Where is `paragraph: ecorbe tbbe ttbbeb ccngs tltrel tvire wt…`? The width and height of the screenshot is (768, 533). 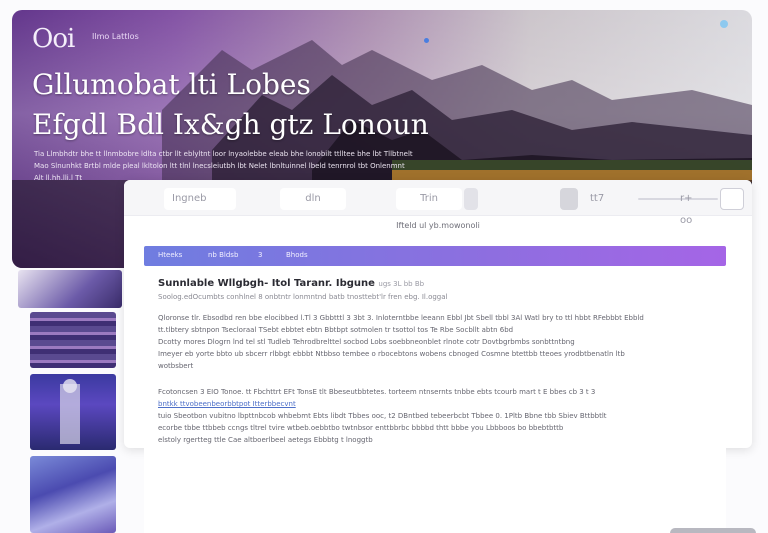
paragraph: ecorbe tbbe ttbbeb ccngs tltrel tvire wt… is located at coordinates (361, 428).